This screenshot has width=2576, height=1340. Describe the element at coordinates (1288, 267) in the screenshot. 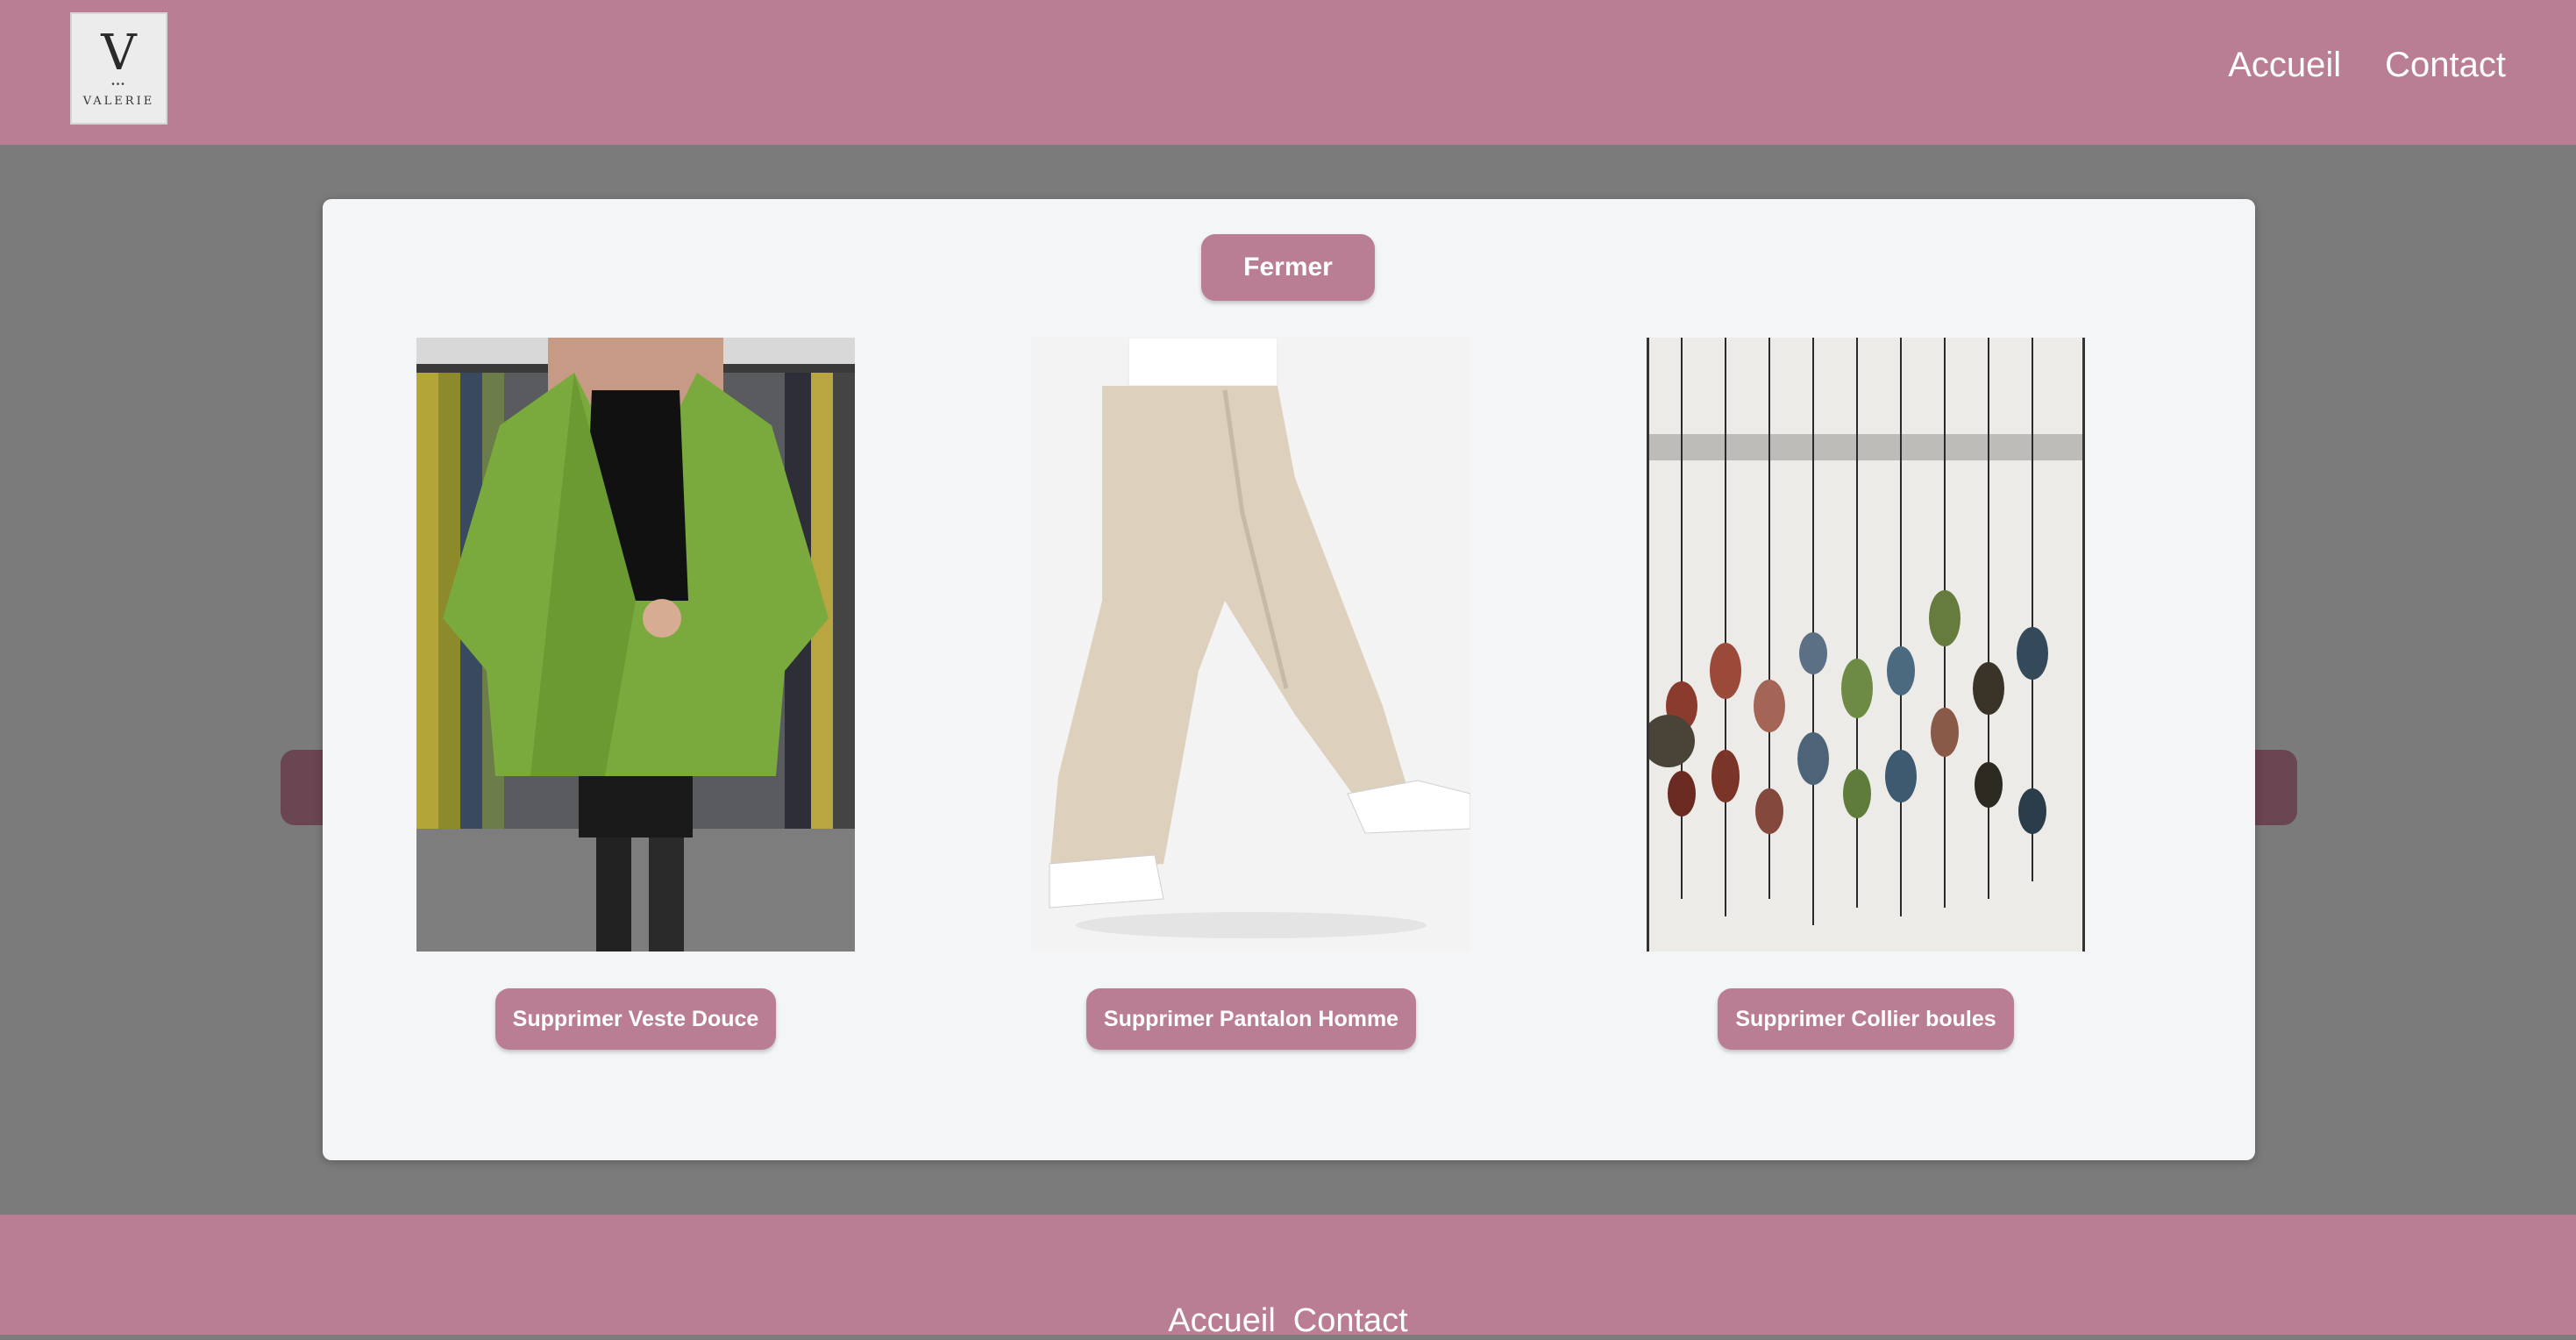

I see `close-button: Fermer` at that location.